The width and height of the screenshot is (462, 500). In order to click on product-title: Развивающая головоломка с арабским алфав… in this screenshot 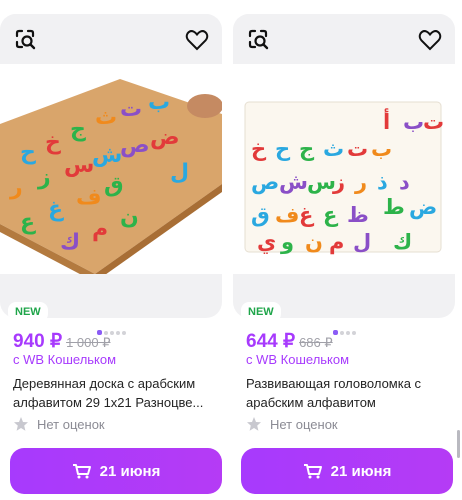, I will do `click(348, 393)`.